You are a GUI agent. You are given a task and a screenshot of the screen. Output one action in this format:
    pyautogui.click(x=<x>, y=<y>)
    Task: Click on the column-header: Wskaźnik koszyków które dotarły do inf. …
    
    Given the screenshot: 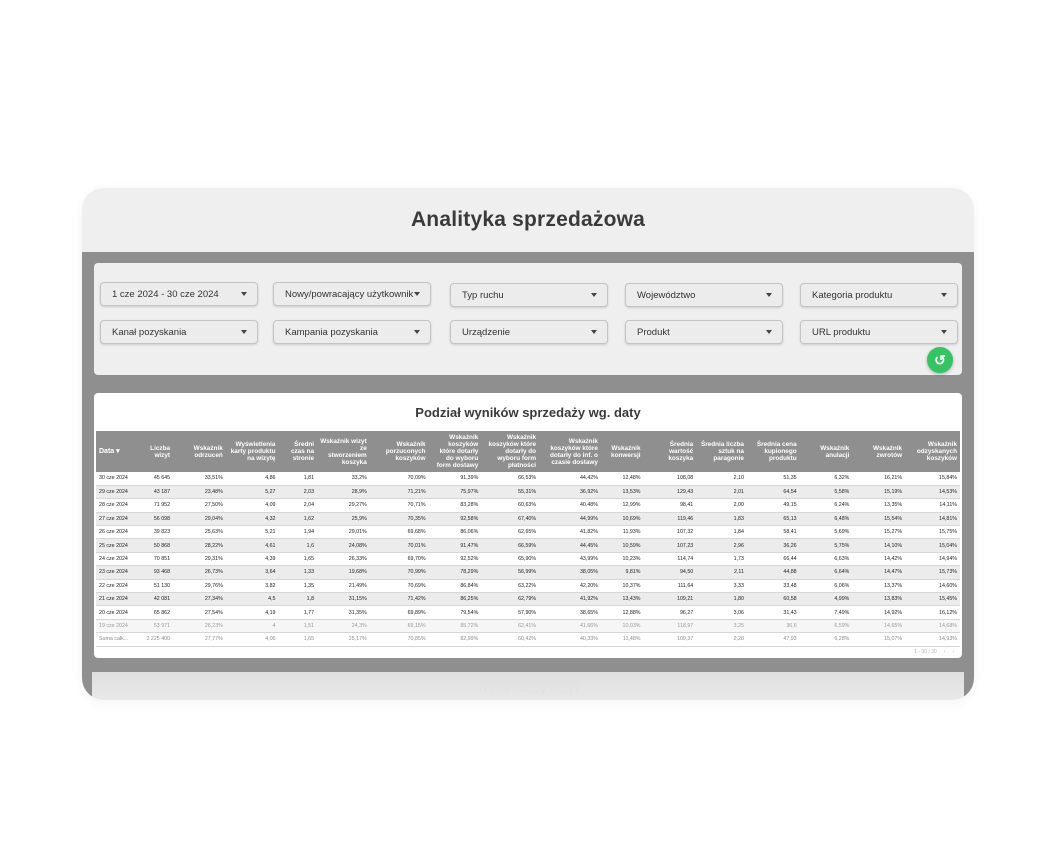 What is the action you would take?
    pyautogui.click(x=570, y=451)
    